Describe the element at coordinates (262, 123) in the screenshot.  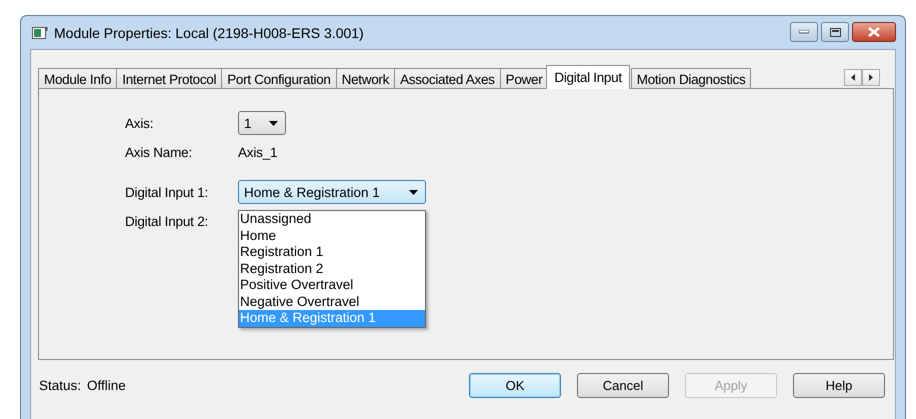
I see `dropdown: 1` at that location.